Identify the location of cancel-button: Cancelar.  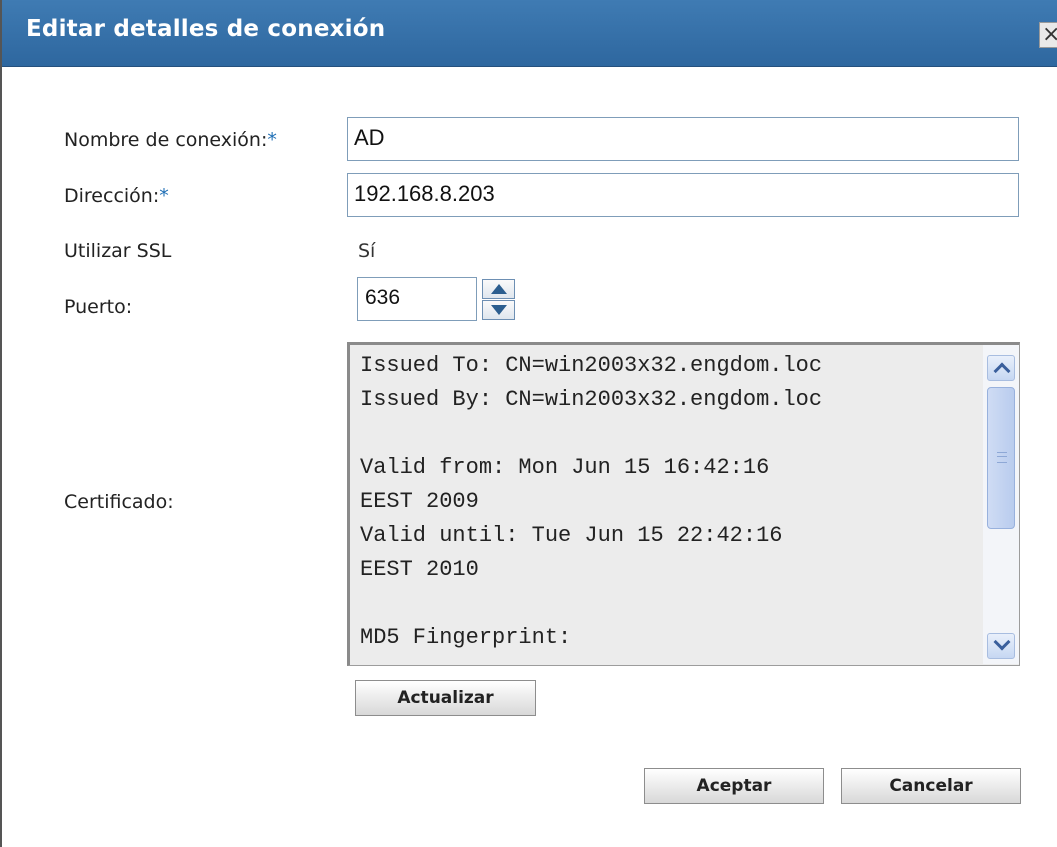
(931, 786).